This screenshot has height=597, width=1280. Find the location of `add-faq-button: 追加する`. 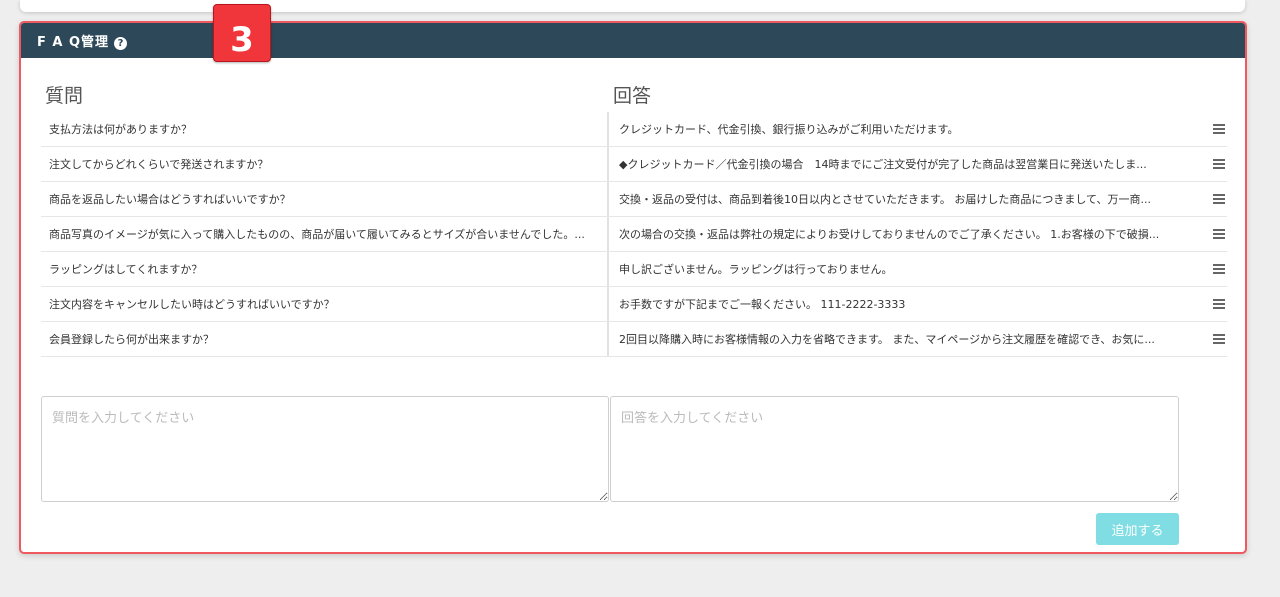

add-faq-button: 追加する is located at coordinates (1137, 529).